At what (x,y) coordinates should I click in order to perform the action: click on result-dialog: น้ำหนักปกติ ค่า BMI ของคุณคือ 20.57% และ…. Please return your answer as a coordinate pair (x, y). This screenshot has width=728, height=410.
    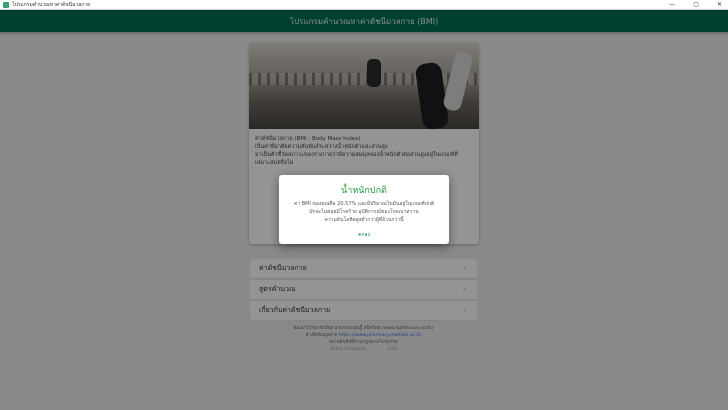
    Looking at the image, I should click on (364, 209).